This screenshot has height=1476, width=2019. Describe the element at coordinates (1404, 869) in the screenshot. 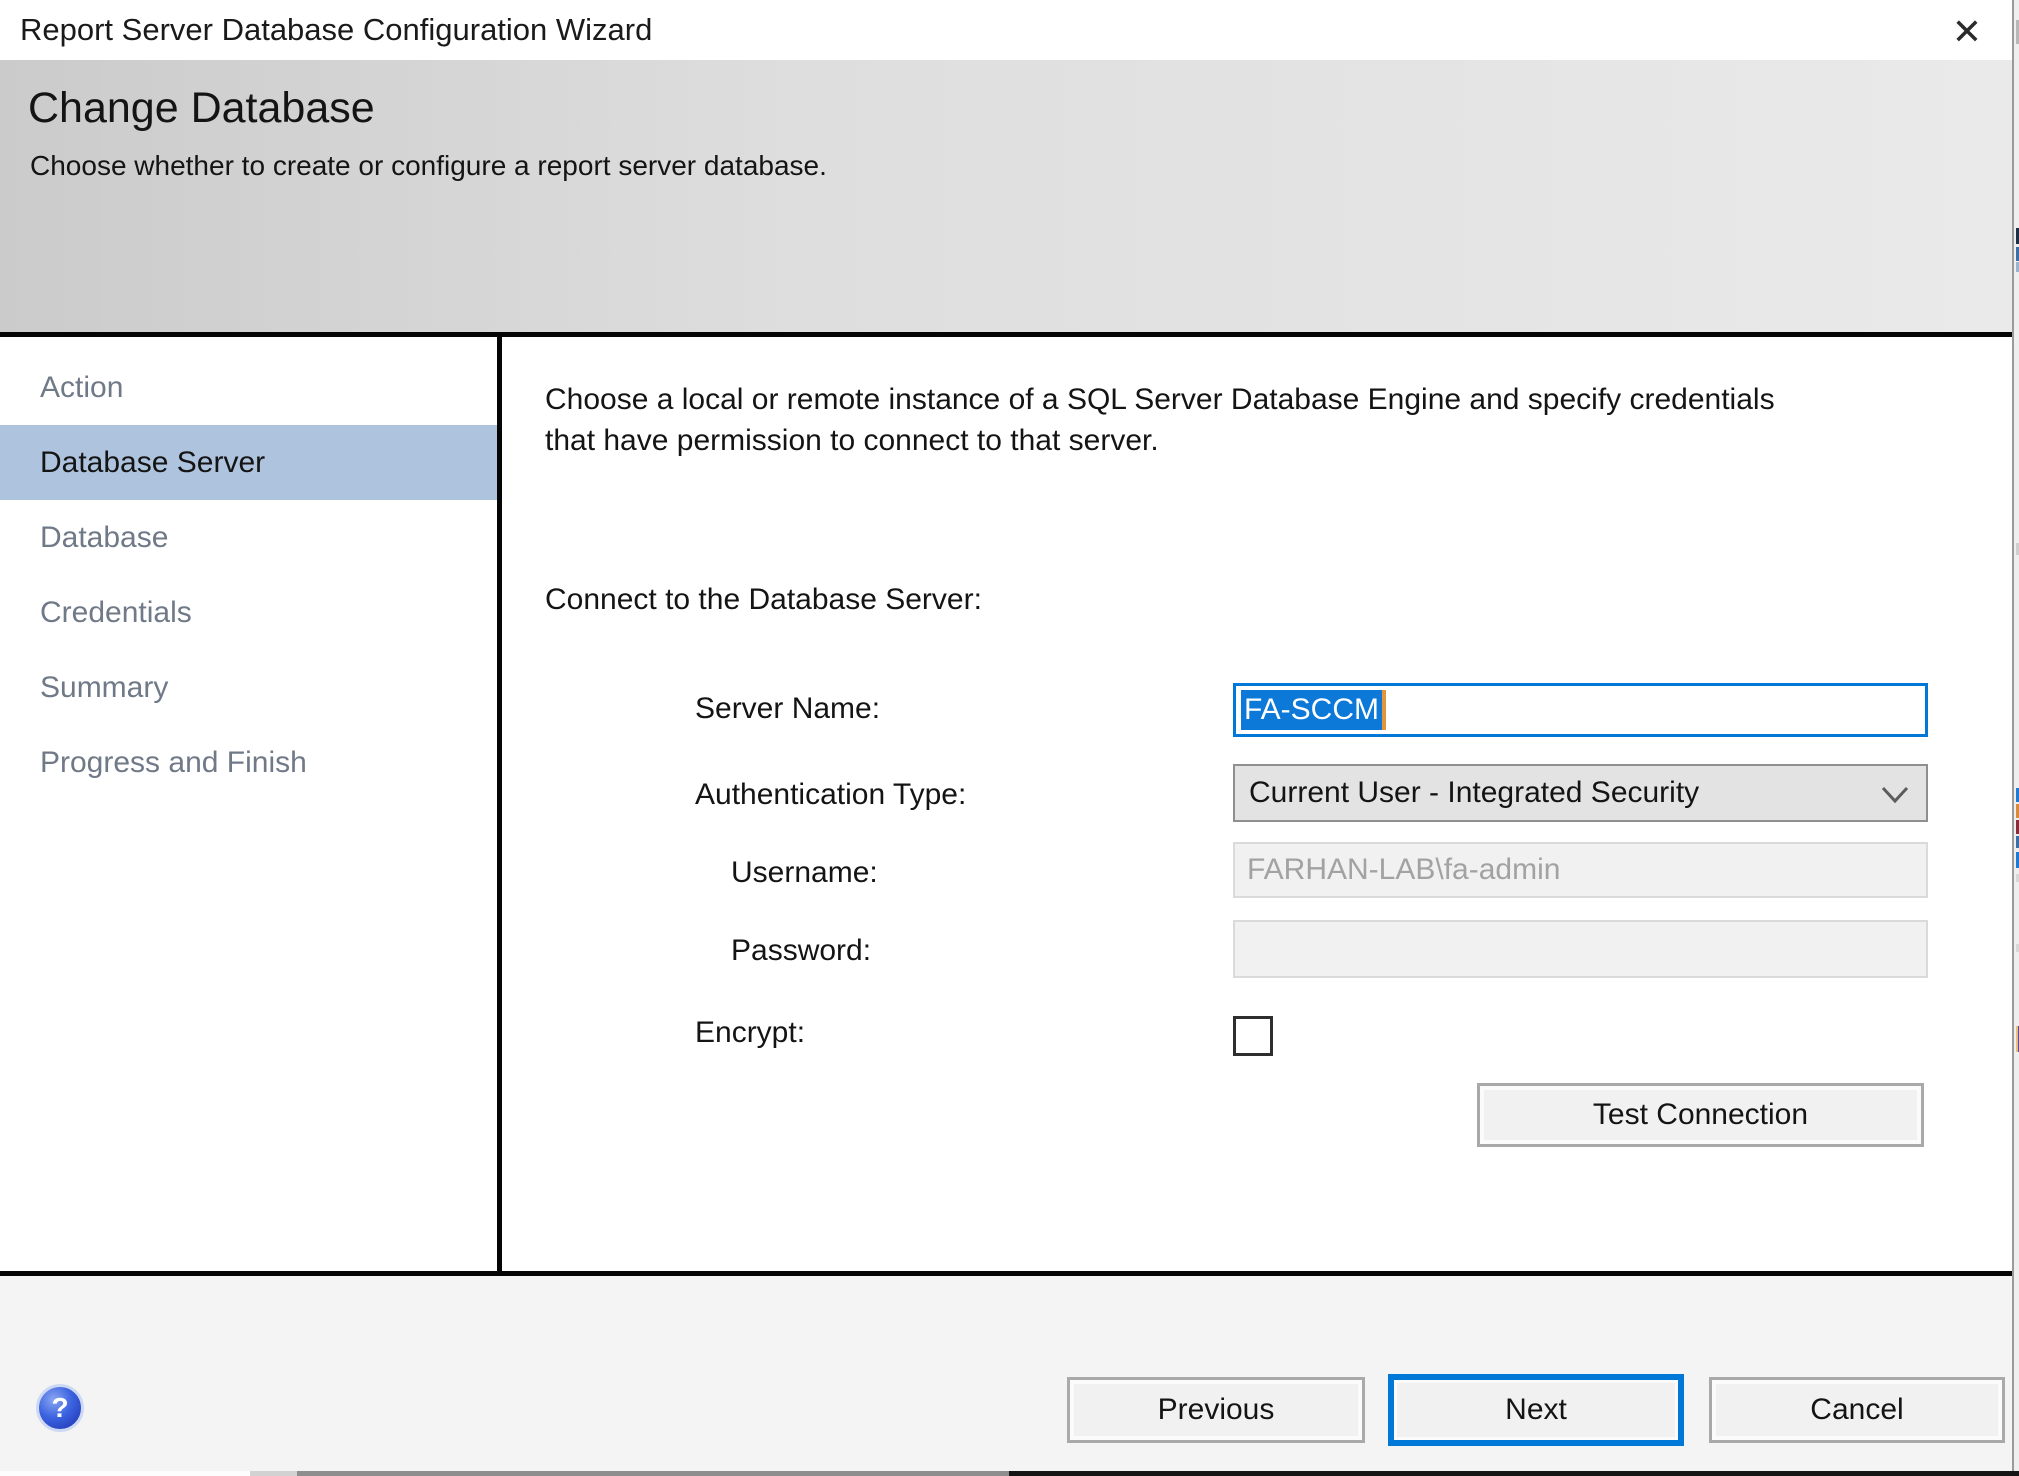

I see `username-value: FARHAN-LAB\fa-admin` at that location.